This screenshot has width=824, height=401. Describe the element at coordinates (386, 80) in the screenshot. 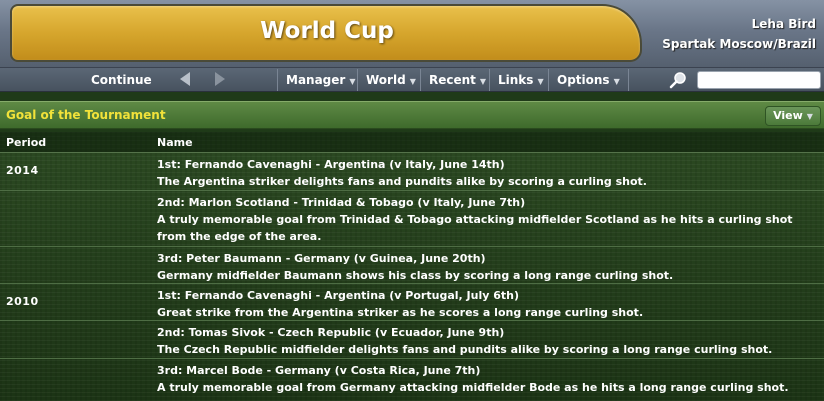

I see `menu-world-label: World` at that location.